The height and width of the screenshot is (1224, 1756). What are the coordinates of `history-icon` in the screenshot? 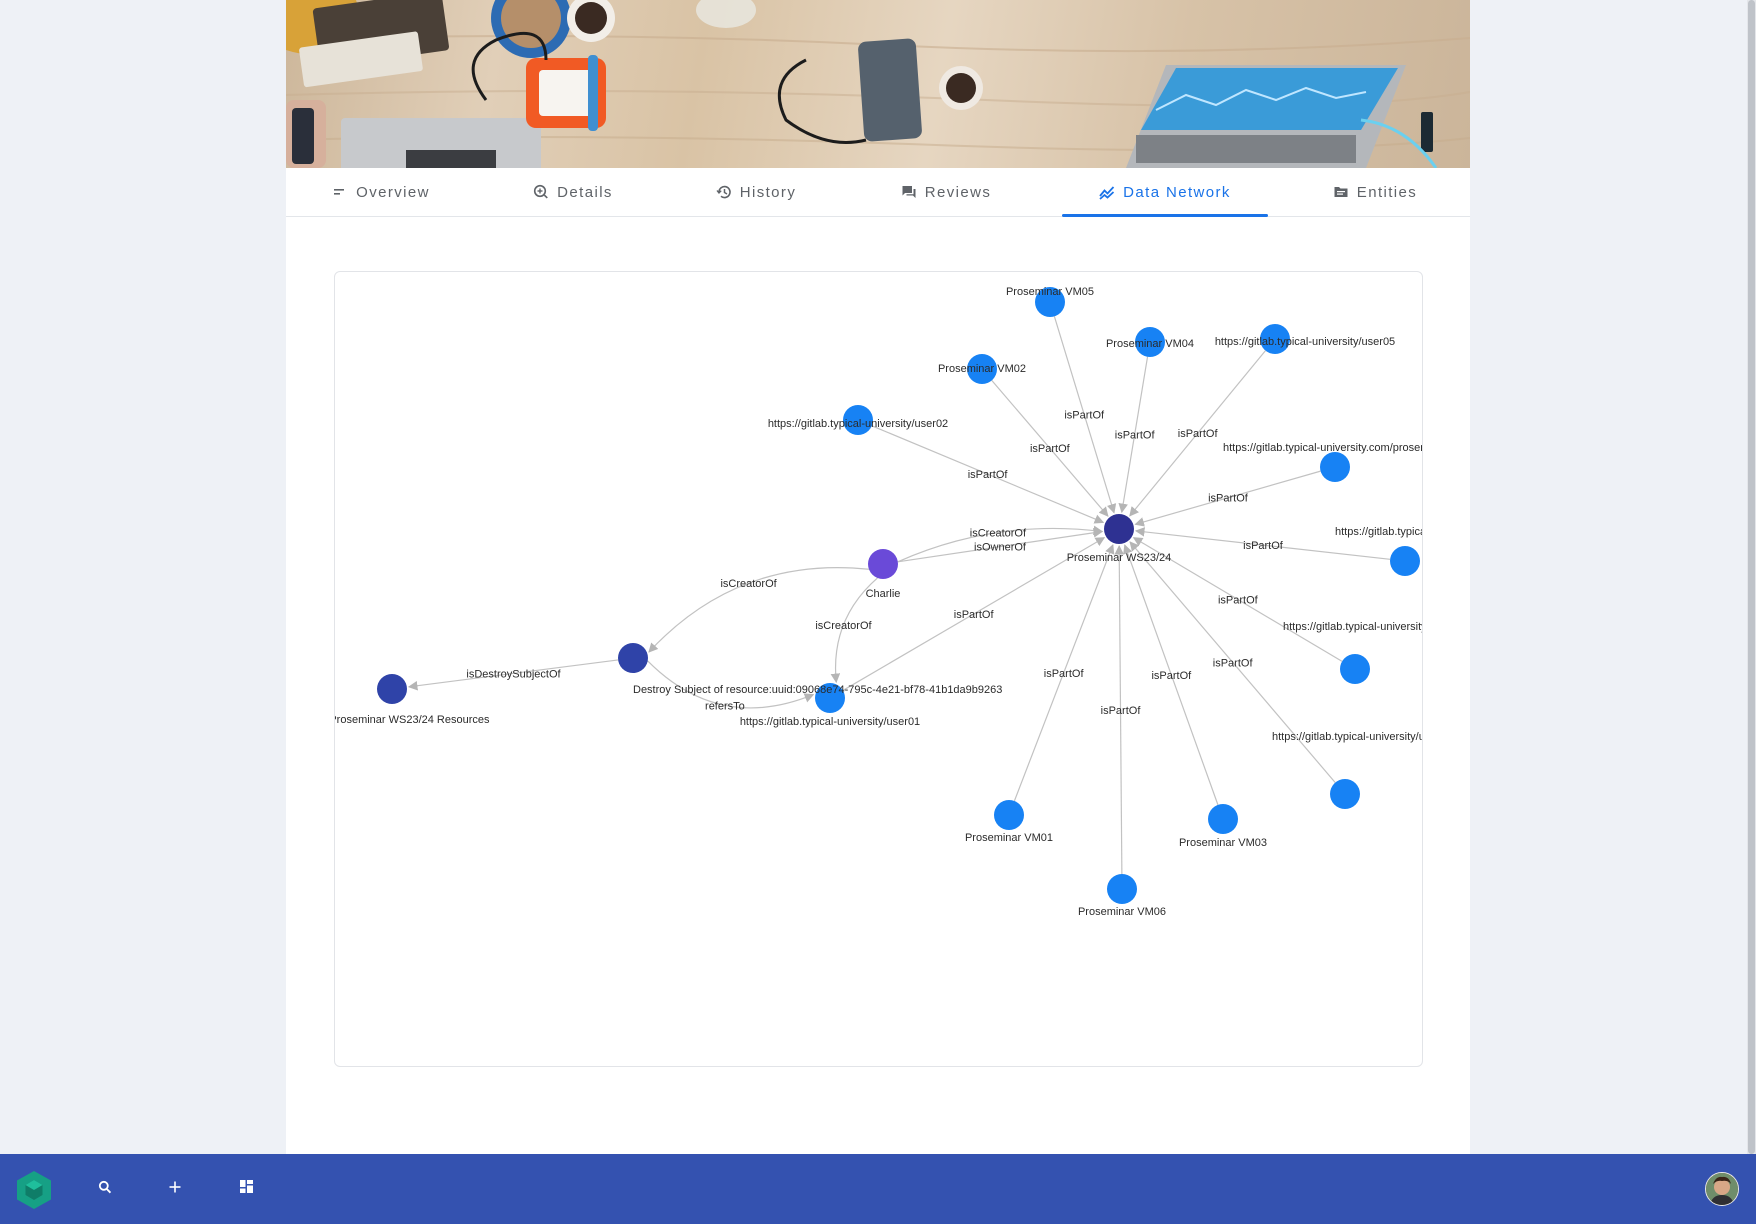 It's located at (724, 192).